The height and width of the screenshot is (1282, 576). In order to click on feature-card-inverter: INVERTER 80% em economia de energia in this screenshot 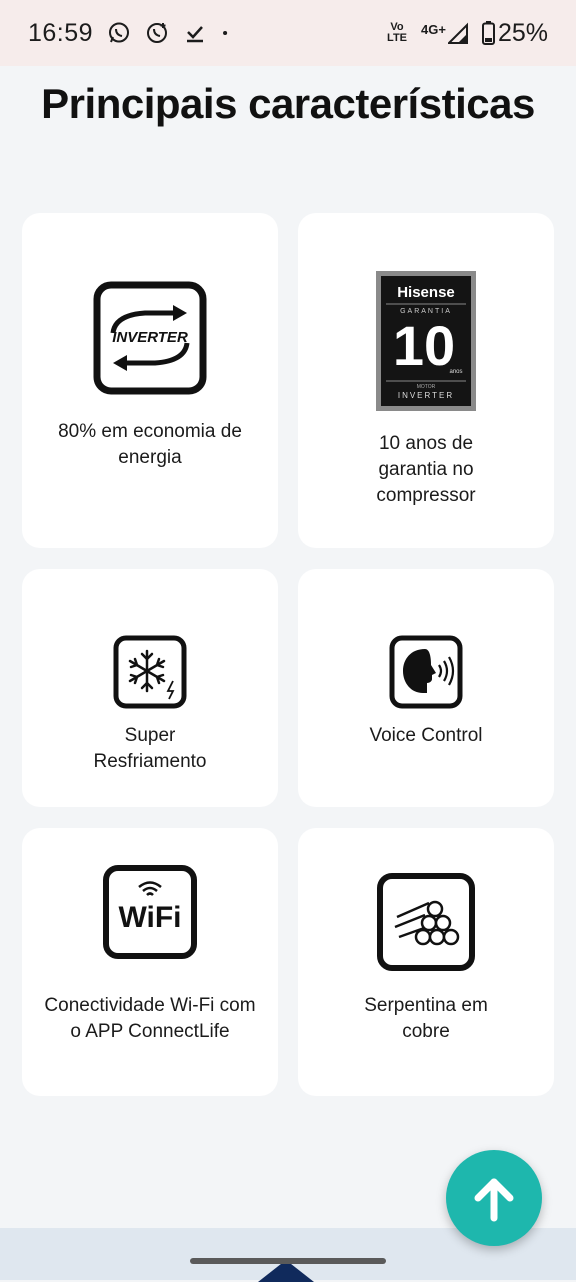, I will do `click(150, 380)`.